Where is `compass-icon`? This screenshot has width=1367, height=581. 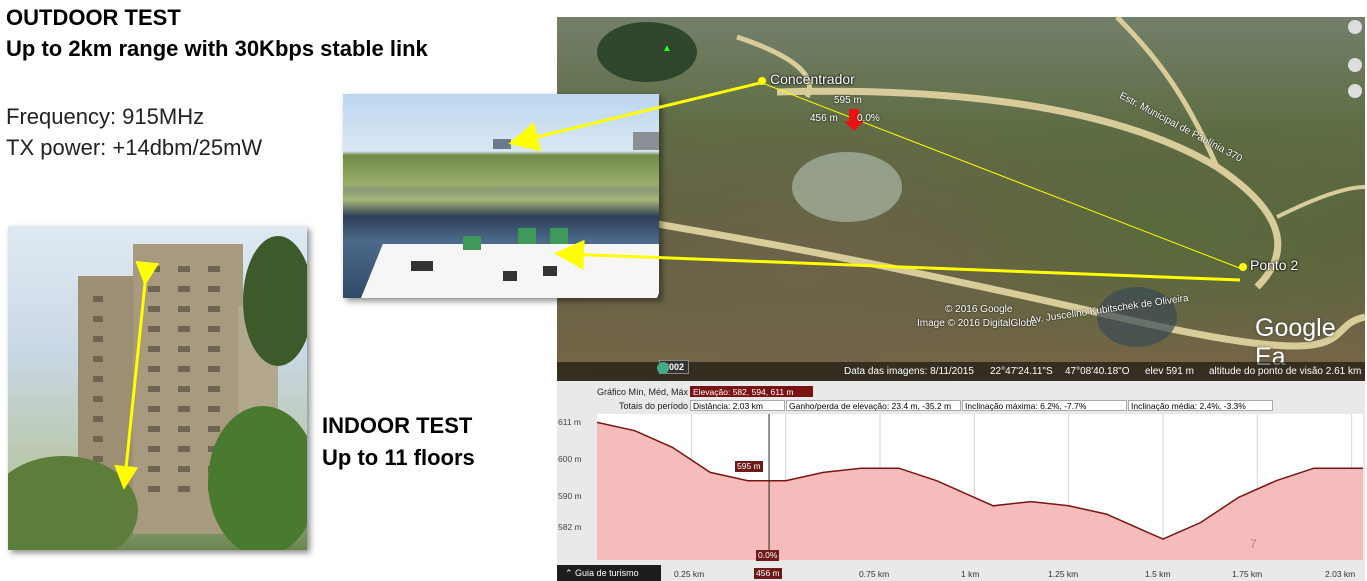 compass-icon is located at coordinates (1355, 27).